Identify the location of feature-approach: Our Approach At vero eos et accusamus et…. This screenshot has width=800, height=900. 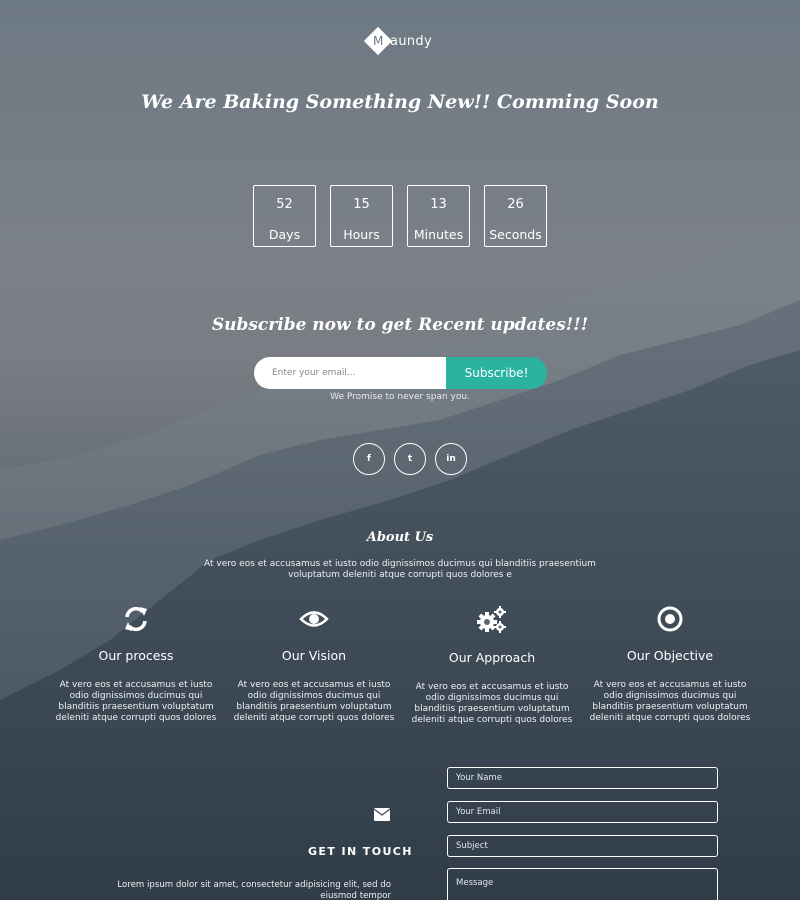
(492, 665).